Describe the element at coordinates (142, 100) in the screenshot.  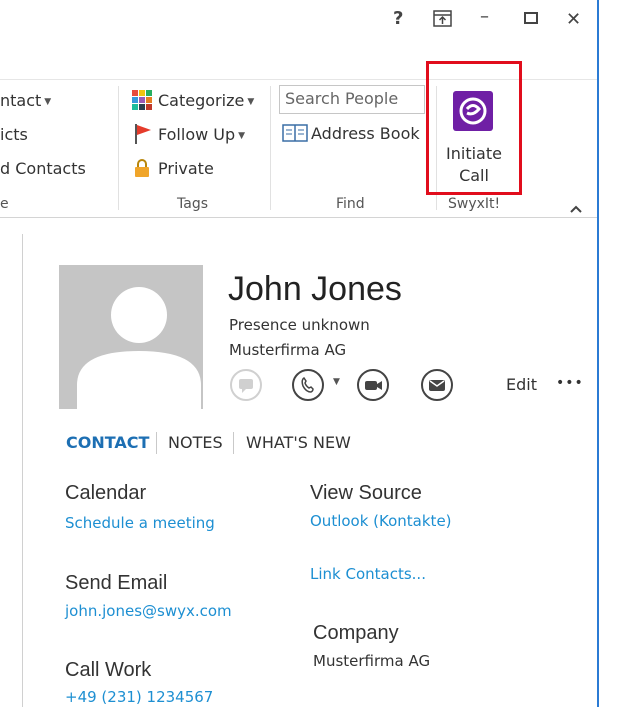
I see `categorize-icon` at that location.